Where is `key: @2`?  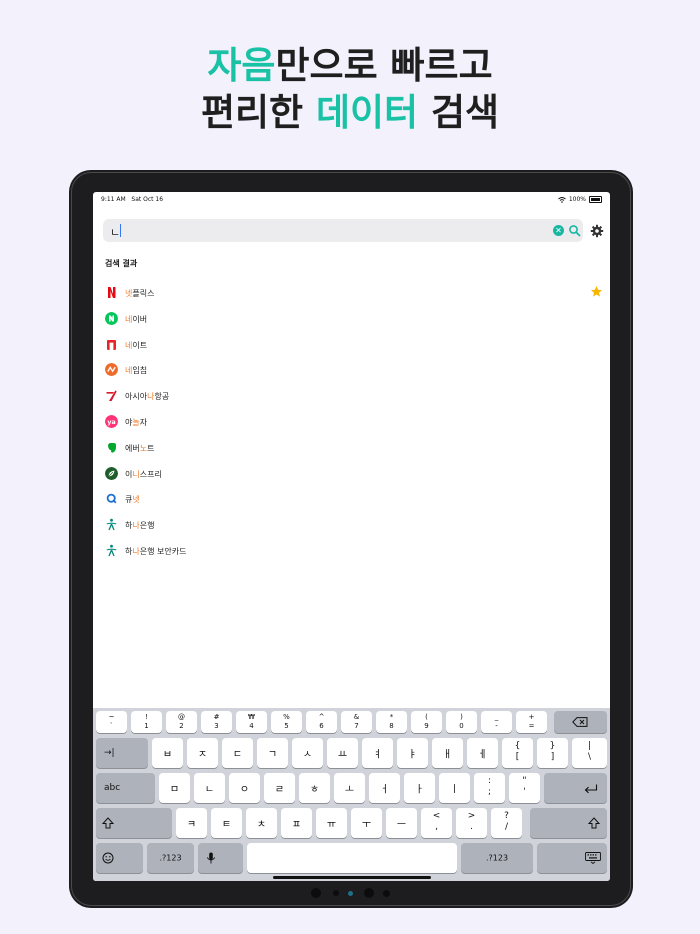
key: @2 is located at coordinates (181, 722).